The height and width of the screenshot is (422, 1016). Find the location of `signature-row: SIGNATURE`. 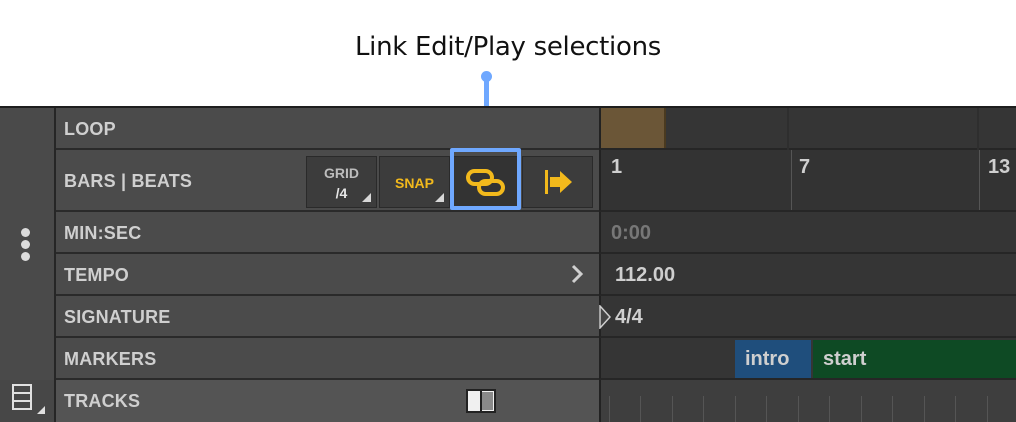

signature-row: SIGNATURE is located at coordinates (327, 317).